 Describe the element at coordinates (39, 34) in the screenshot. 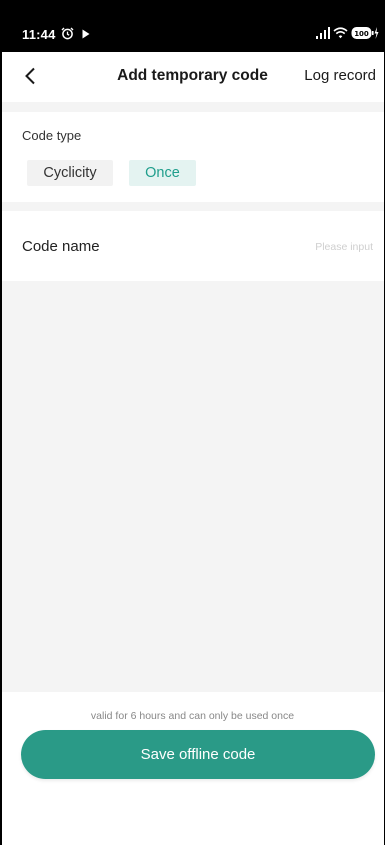

I see `status-time: 11:44` at that location.